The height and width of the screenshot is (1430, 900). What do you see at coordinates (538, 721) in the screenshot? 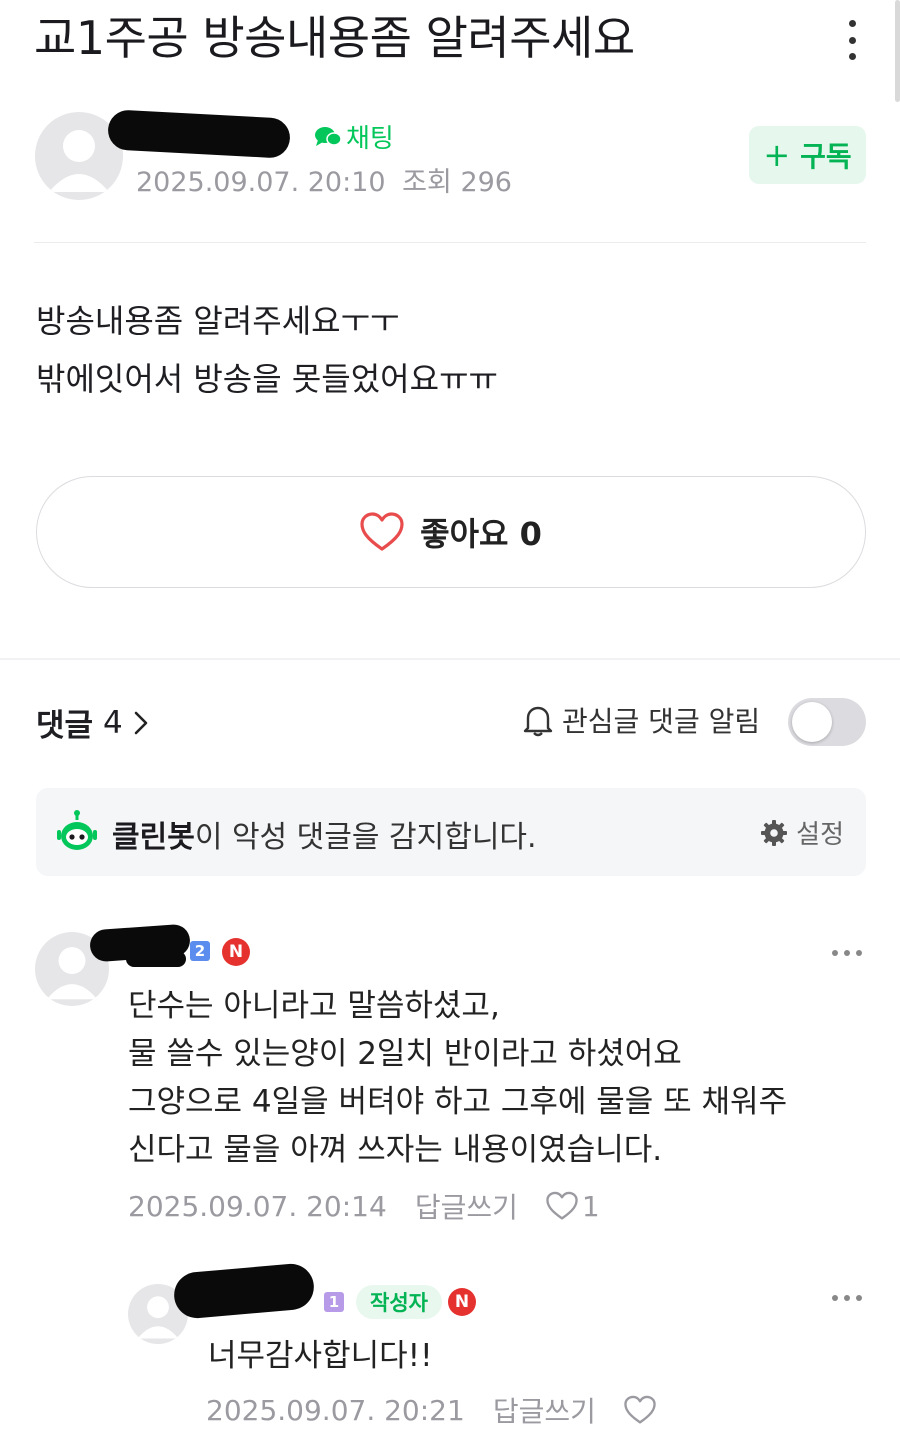
I see `bell-icon` at bounding box center [538, 721].